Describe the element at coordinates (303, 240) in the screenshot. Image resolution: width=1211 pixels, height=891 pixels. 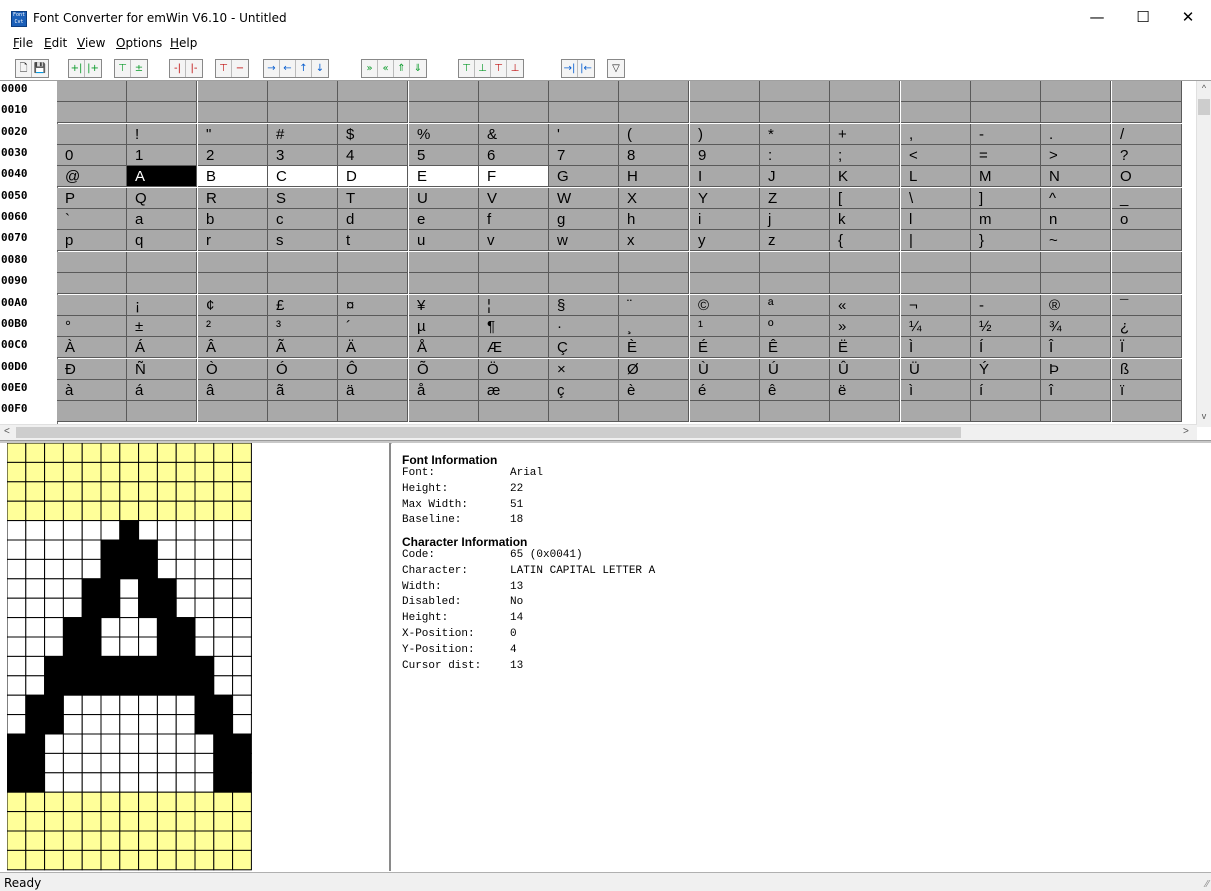
I see `char-cell: s` at that location.